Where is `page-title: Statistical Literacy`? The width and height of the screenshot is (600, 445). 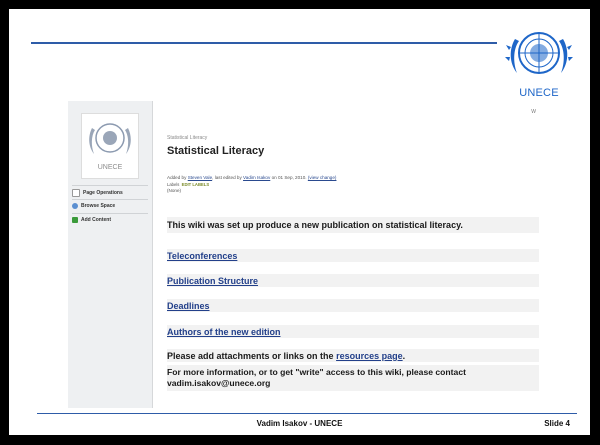
page-title: Statistical Literacy is located at coordinates (216, 151).